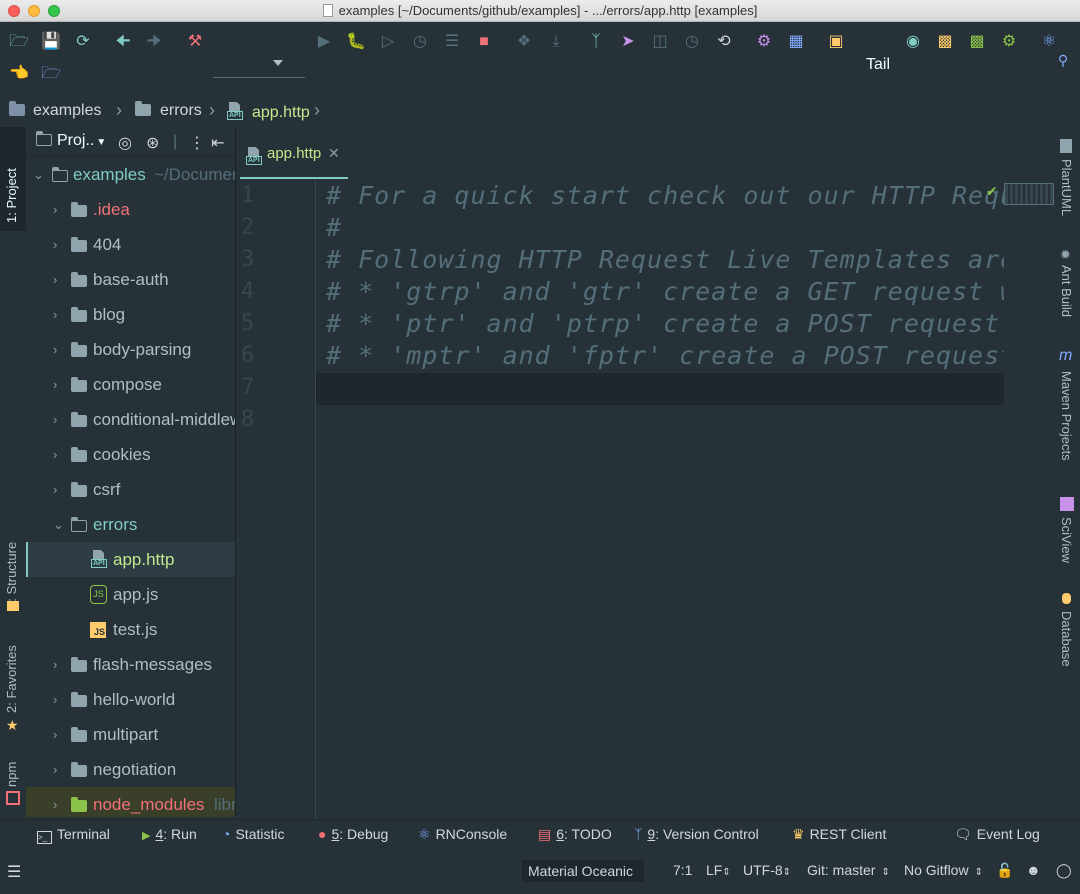 The image size is (1080, 894). What do you see at coordinates (997, 834) in the screenshot?
I see `tab-event-log: 🗨 Event Log` at bounding box center [997, 834].